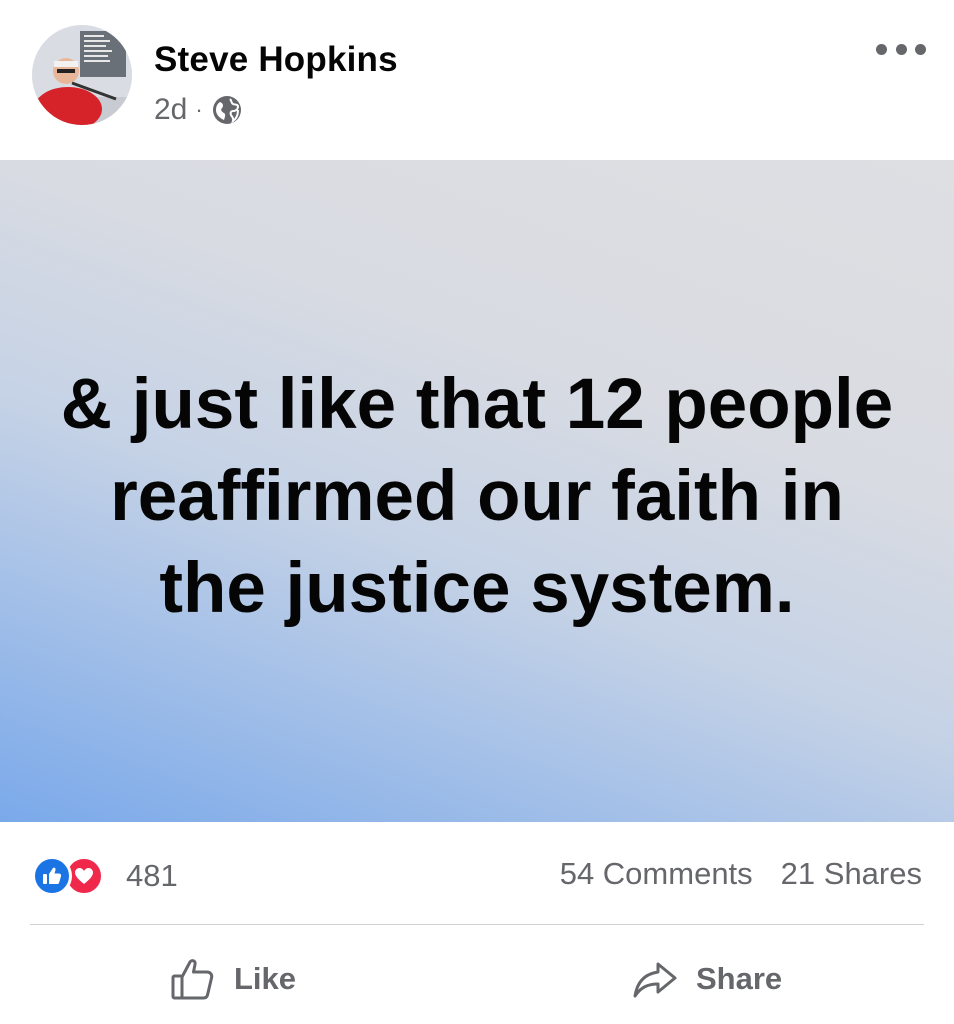 The height and width of the screenshot is (1024, 954). What do you see at coordinates (739, 978) in the screenshot?
I see `share-label: Share` at bounding box center [739, 978].